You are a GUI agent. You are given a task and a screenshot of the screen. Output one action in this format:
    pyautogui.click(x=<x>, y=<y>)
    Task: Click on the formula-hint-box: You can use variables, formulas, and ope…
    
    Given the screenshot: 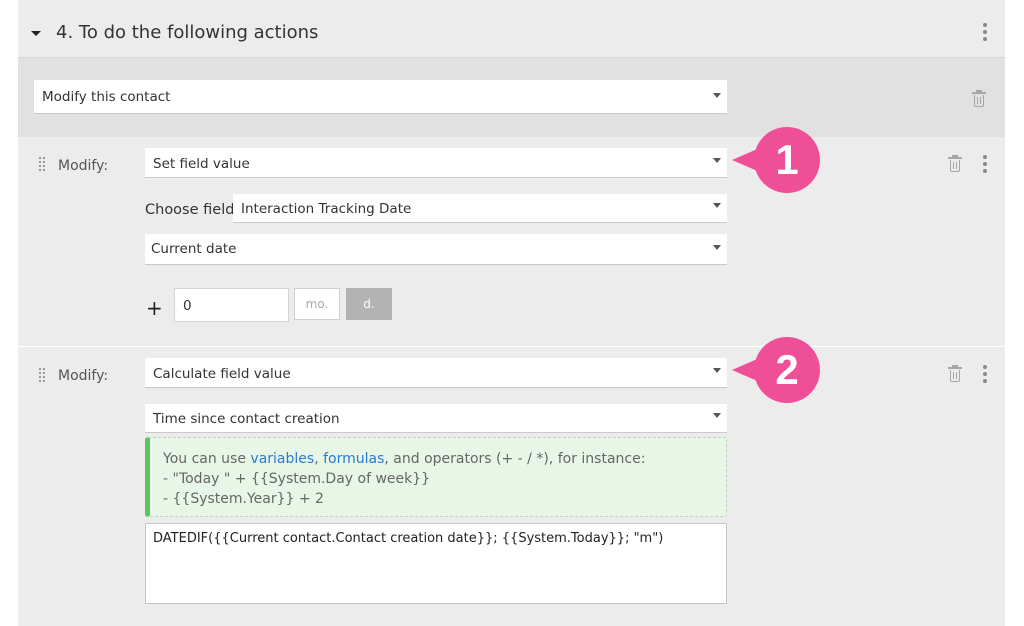 What is the action you would take?
    pyautogui.click(x=436, y=477)
    